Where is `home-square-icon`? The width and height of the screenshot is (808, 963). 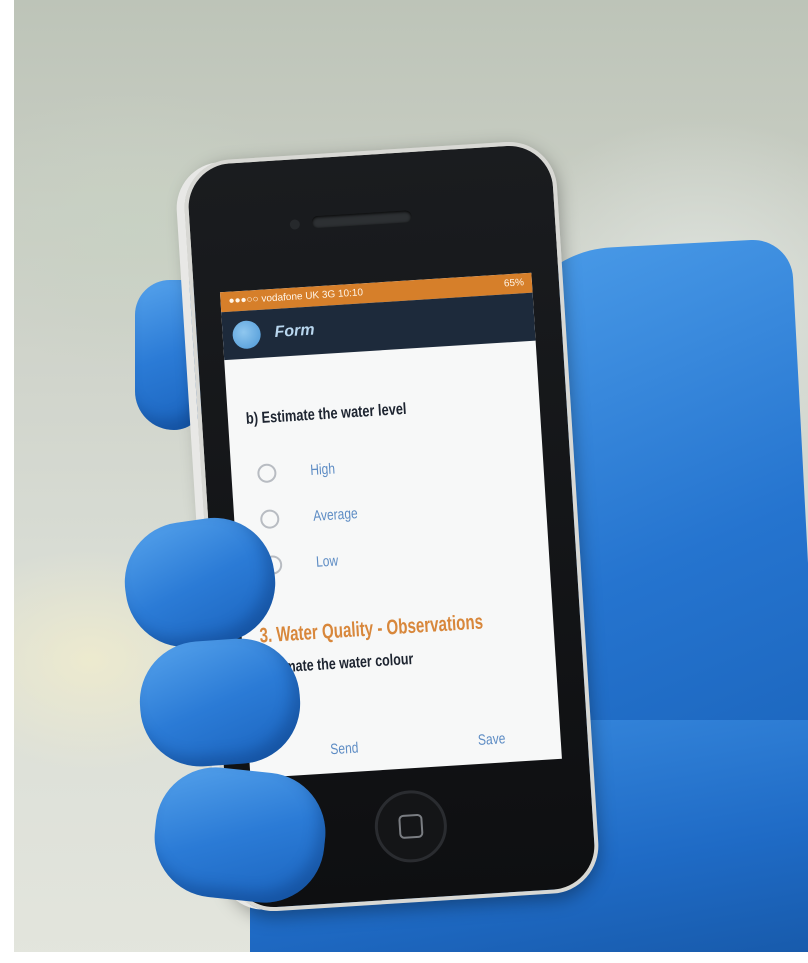 home-square-icon is located at coordinates (411, 826).